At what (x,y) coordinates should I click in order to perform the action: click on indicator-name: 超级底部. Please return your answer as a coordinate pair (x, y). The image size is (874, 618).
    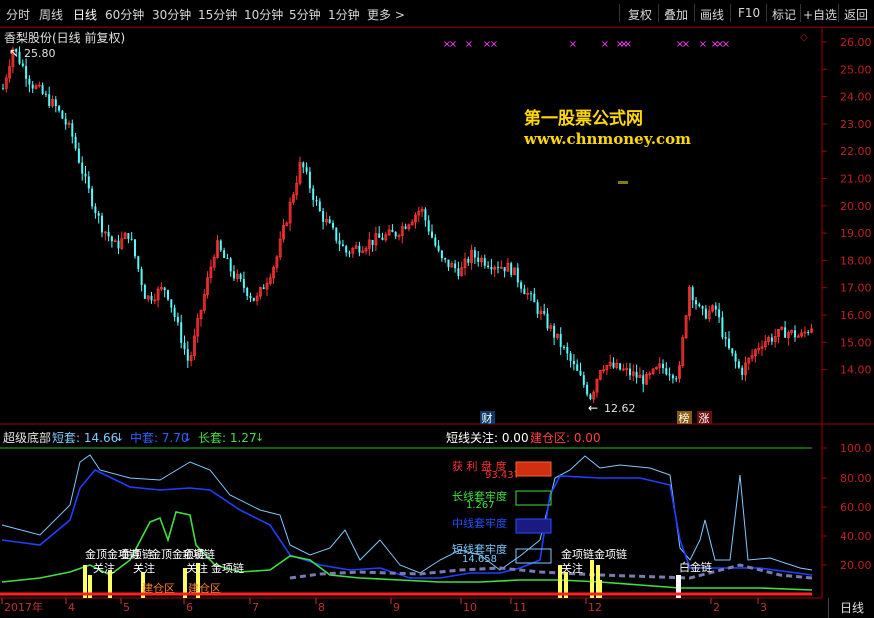
    Looking at the image, I should click on (27, 437).